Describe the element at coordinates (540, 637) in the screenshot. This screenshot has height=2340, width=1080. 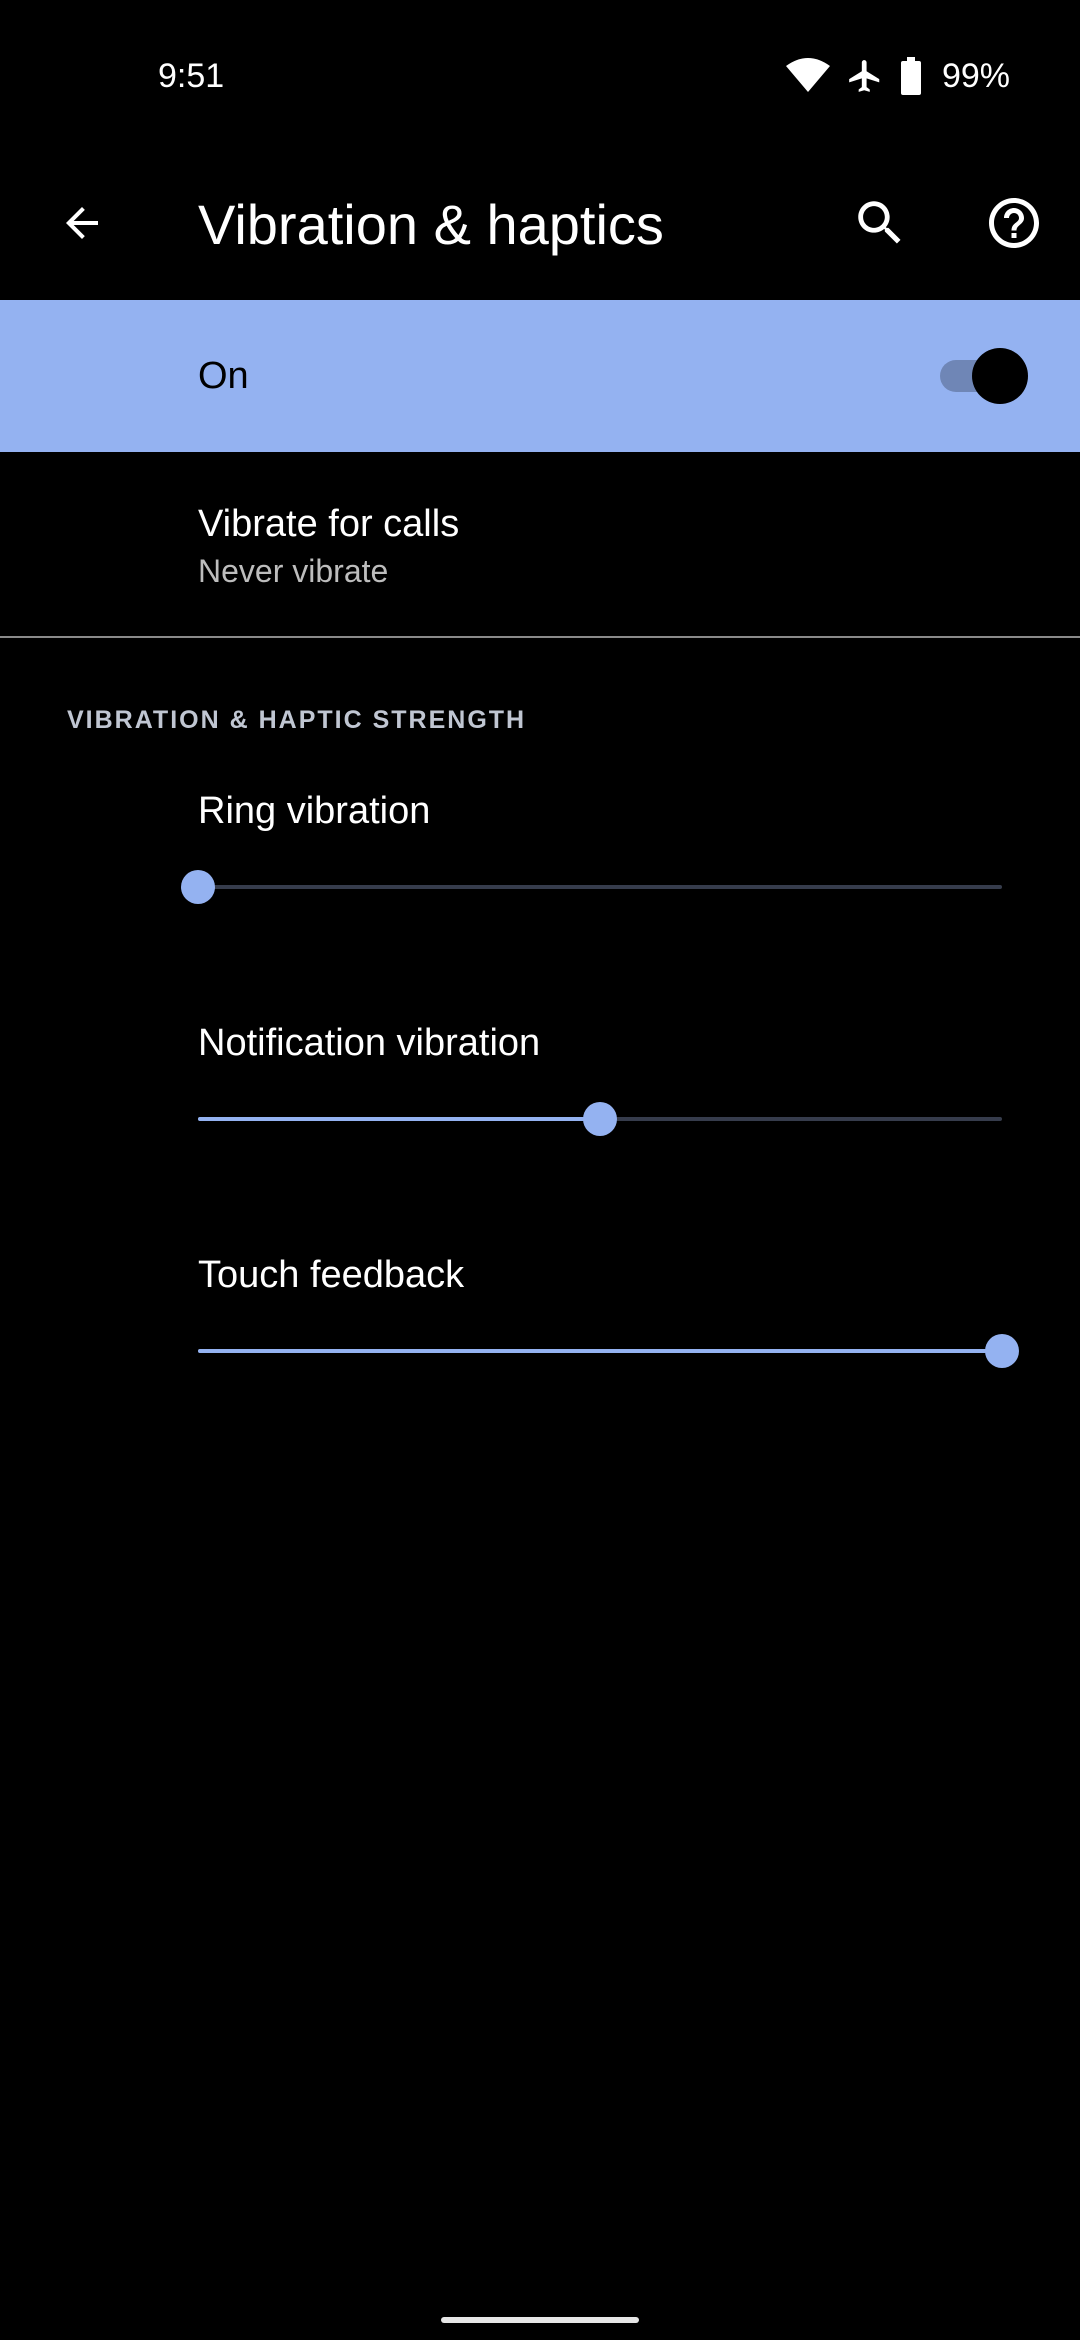
I see `divider` at that location.